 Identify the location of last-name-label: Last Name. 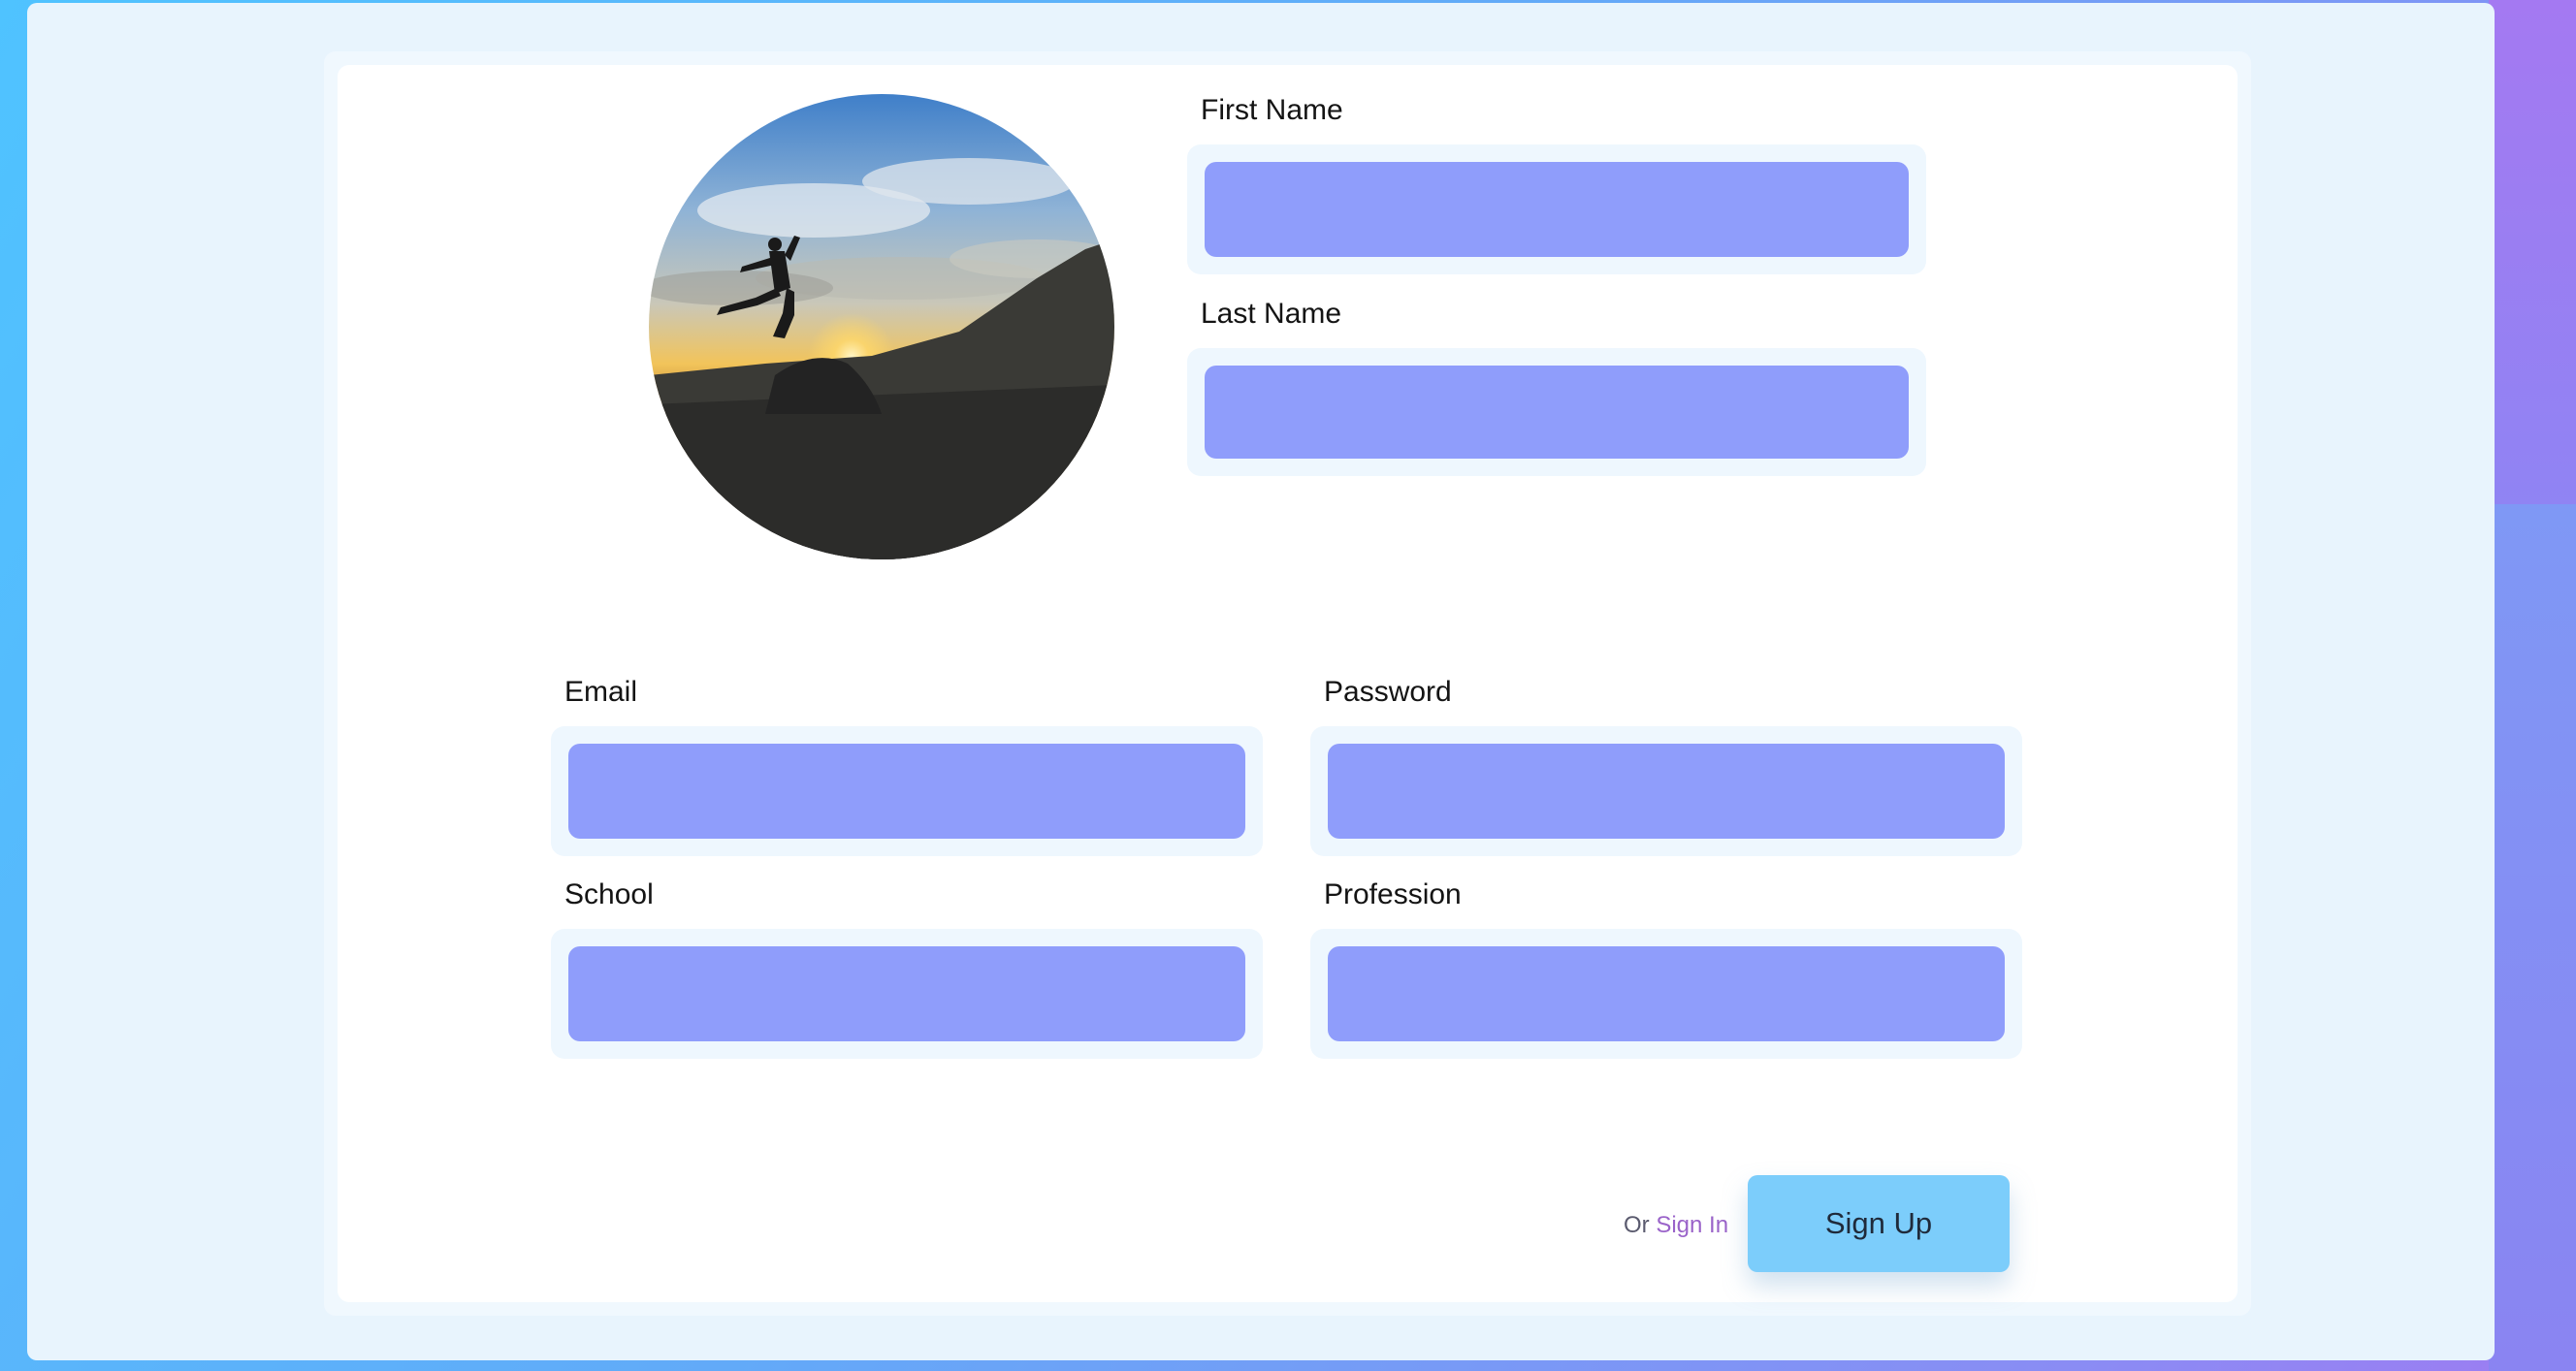
(1271, 314).